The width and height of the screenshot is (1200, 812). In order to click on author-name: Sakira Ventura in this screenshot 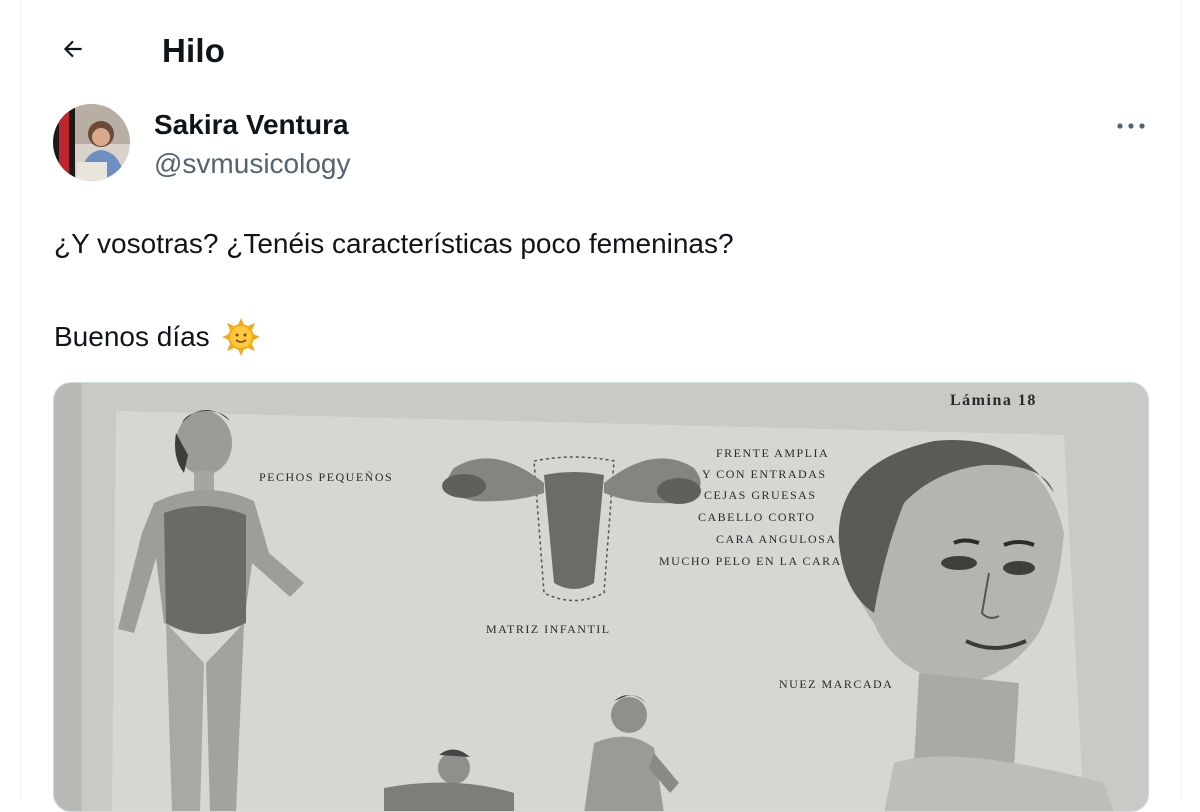, I will do `click(251, 125)`.